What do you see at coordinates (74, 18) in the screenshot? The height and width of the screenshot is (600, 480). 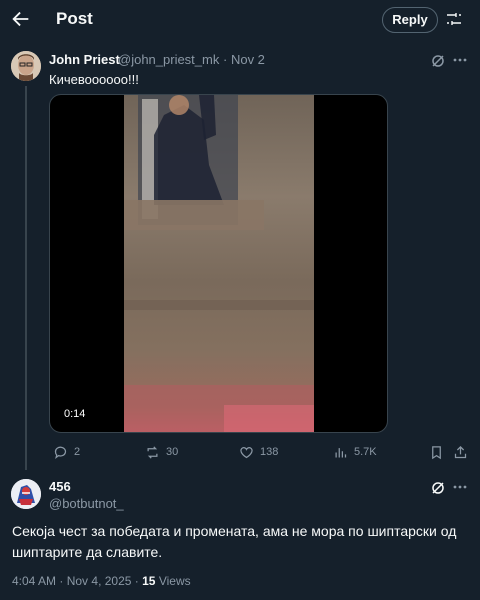 I see `page-title: Post` at bounding box center [74, 18].